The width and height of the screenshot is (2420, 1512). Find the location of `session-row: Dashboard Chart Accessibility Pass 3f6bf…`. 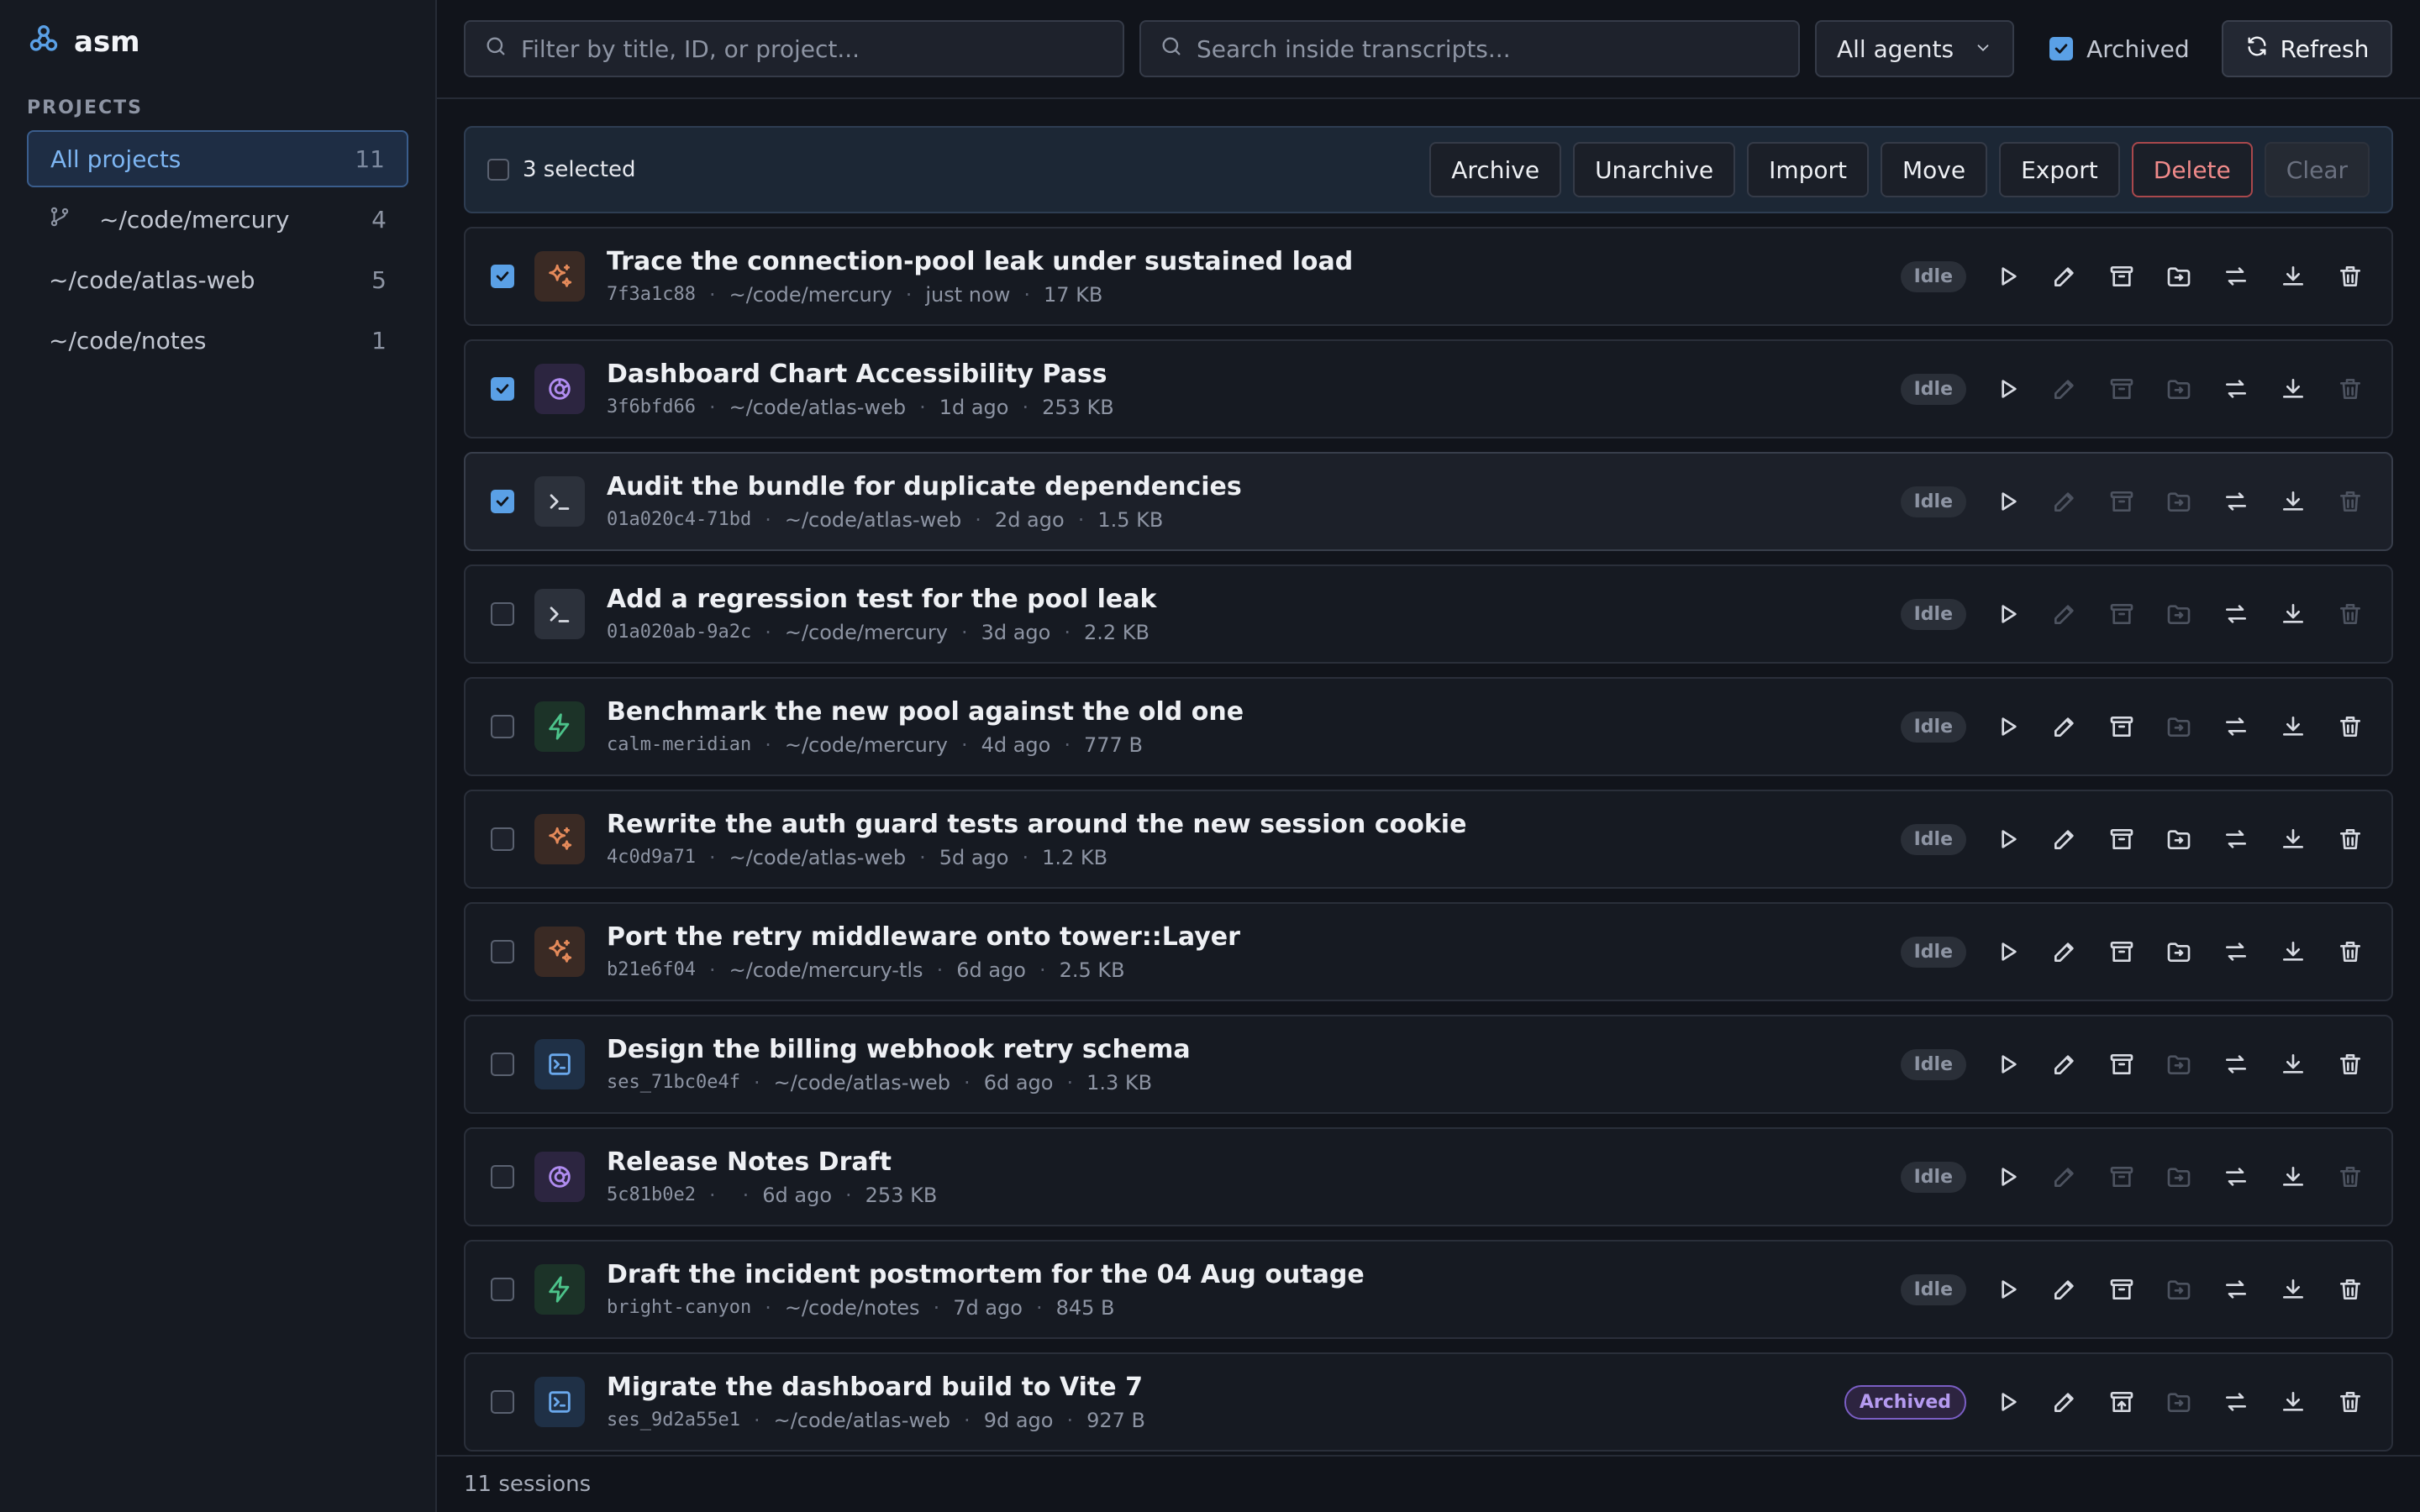

session-row: Dashboard Chart Accessibility Pass 3f6bf… is located at coordinates (1428, 388).